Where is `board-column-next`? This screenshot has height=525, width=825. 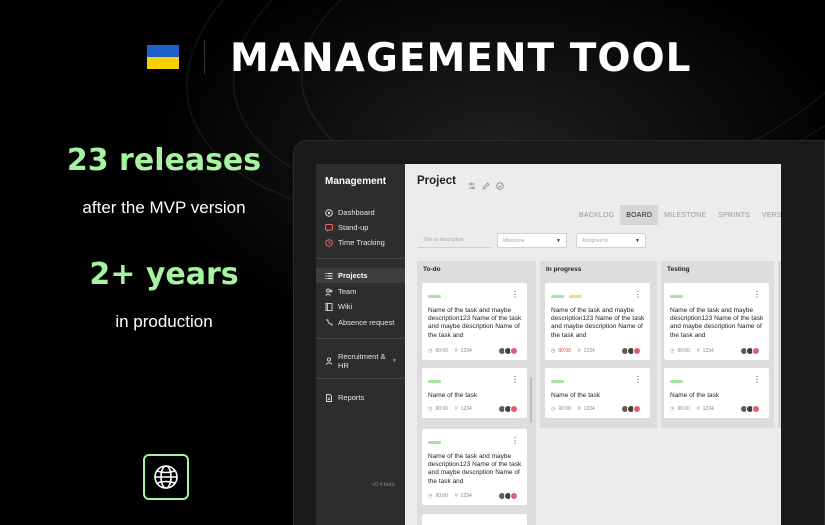
board-column-next is located at coordinates (779, 344).